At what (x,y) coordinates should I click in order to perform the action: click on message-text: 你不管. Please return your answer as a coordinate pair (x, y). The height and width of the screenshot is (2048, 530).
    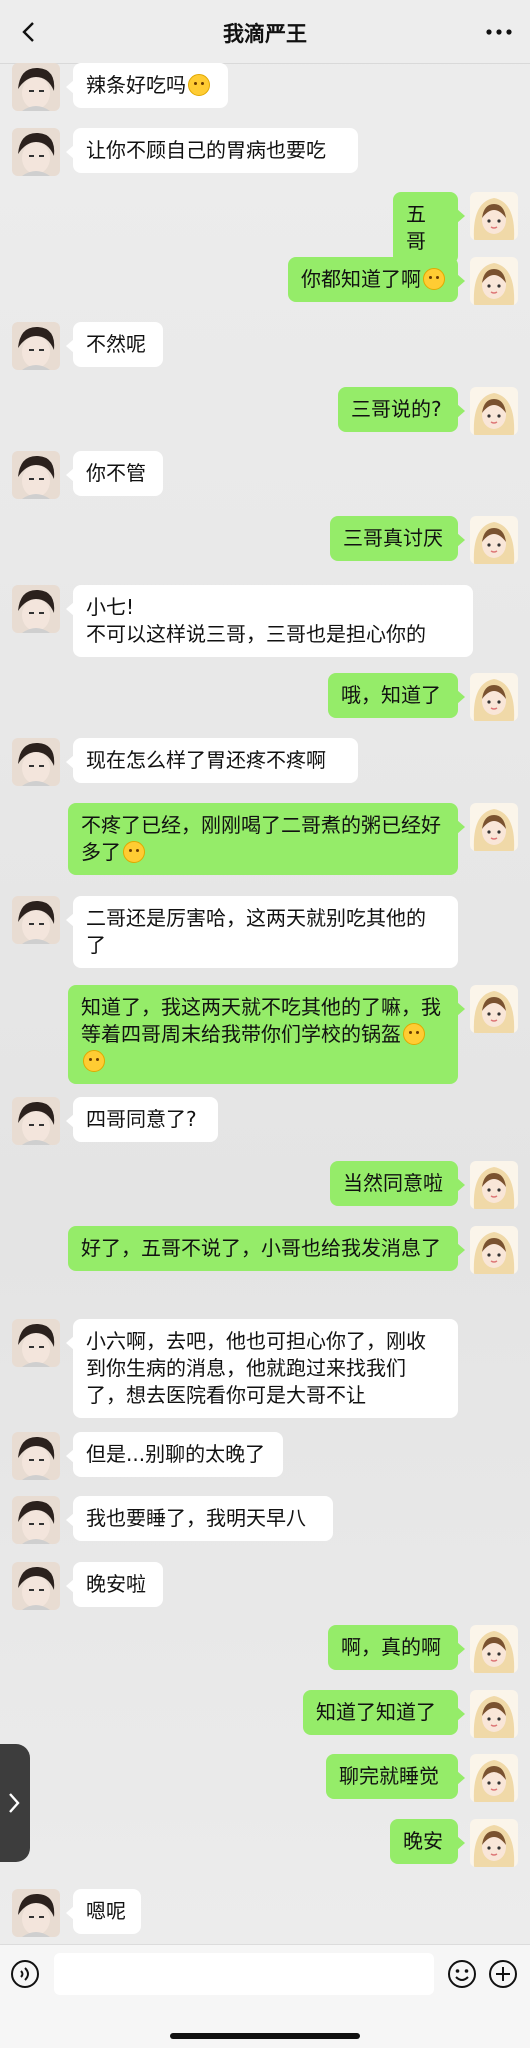
    Looking at the image, I should click on (116, 473).